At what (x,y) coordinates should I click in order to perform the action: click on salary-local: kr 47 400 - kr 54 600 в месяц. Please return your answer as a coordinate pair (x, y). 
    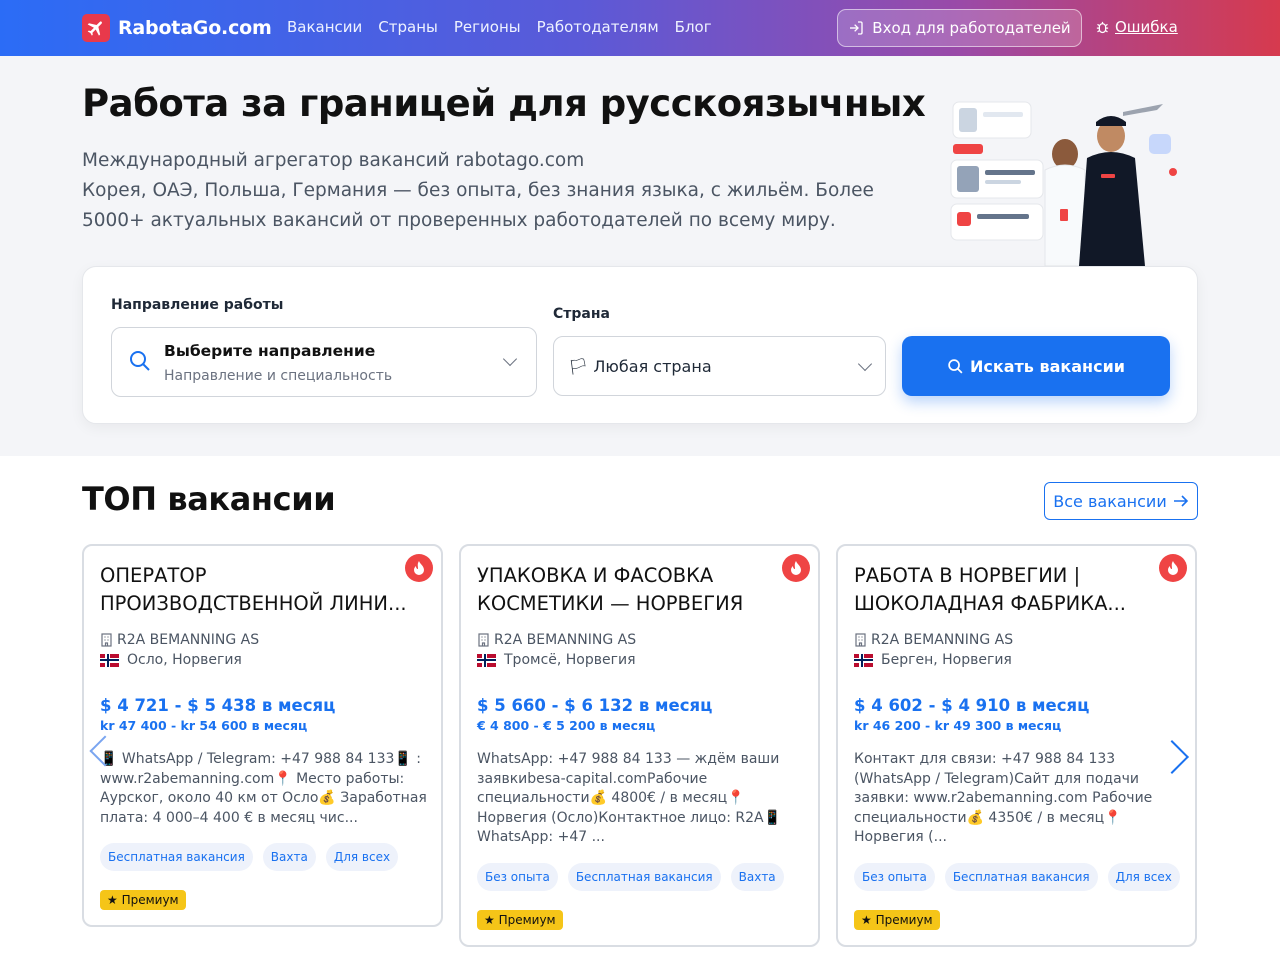
    Looking at the image, I should click on (204, 725).